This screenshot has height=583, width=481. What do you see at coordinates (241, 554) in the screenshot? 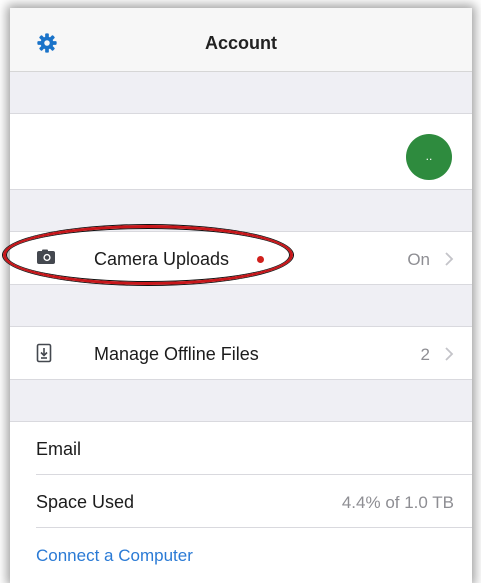
I see `connect-computer-row: Connect a Computer` at bounding box center [241, 554].